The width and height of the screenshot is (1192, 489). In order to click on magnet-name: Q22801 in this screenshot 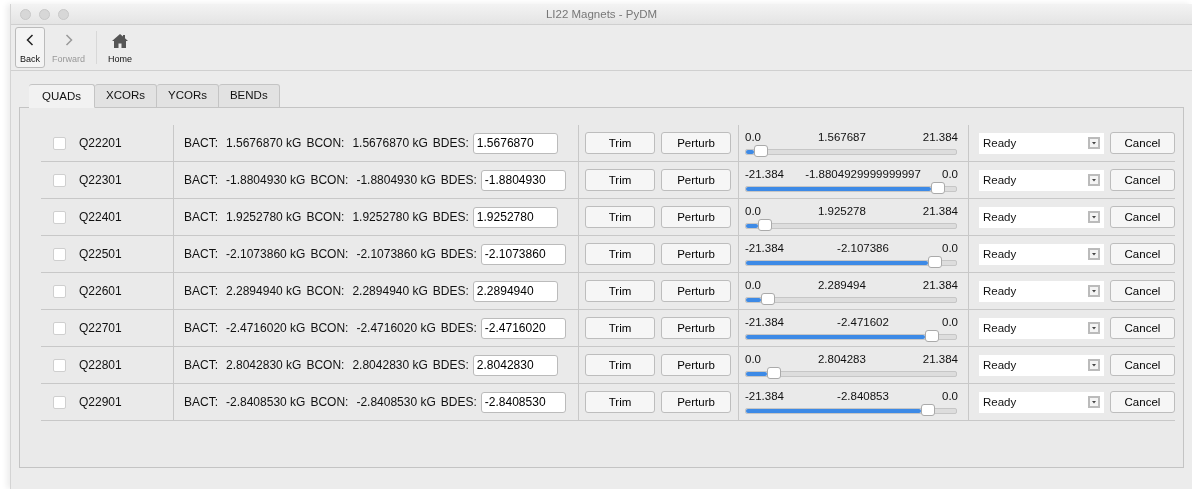, I will do `click(100, 365)`.